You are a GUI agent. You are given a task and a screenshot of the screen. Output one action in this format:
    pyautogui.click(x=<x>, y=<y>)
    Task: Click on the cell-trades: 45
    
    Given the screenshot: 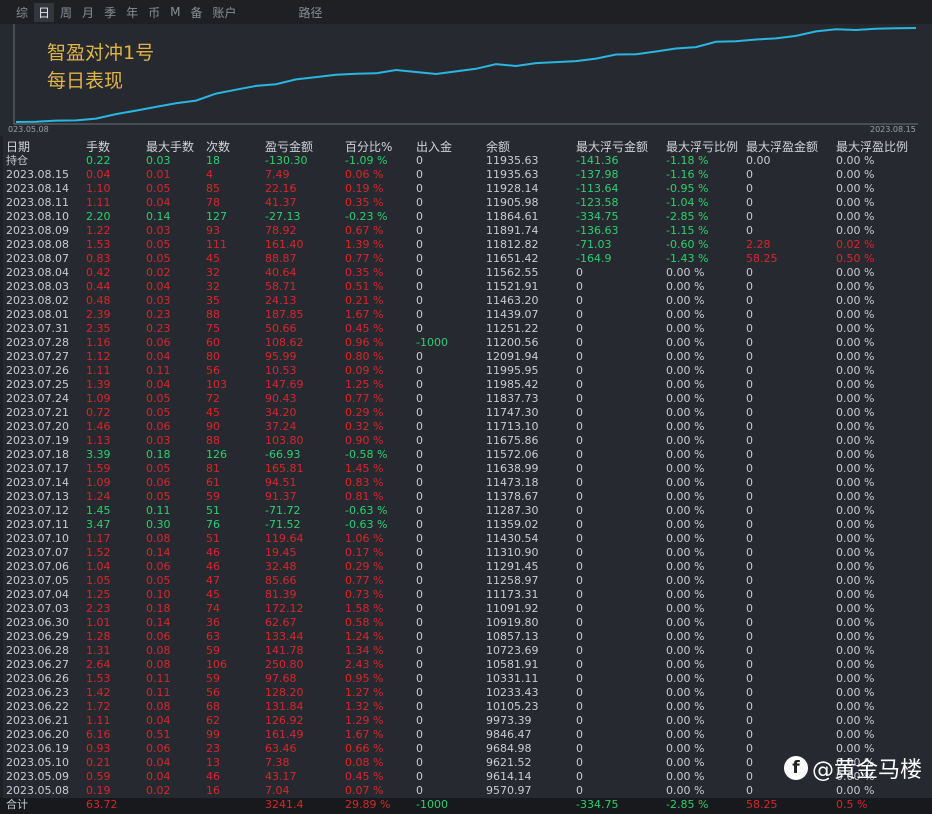 What is the action you would take?
    pyautogui.click(x=213, y=258)
    